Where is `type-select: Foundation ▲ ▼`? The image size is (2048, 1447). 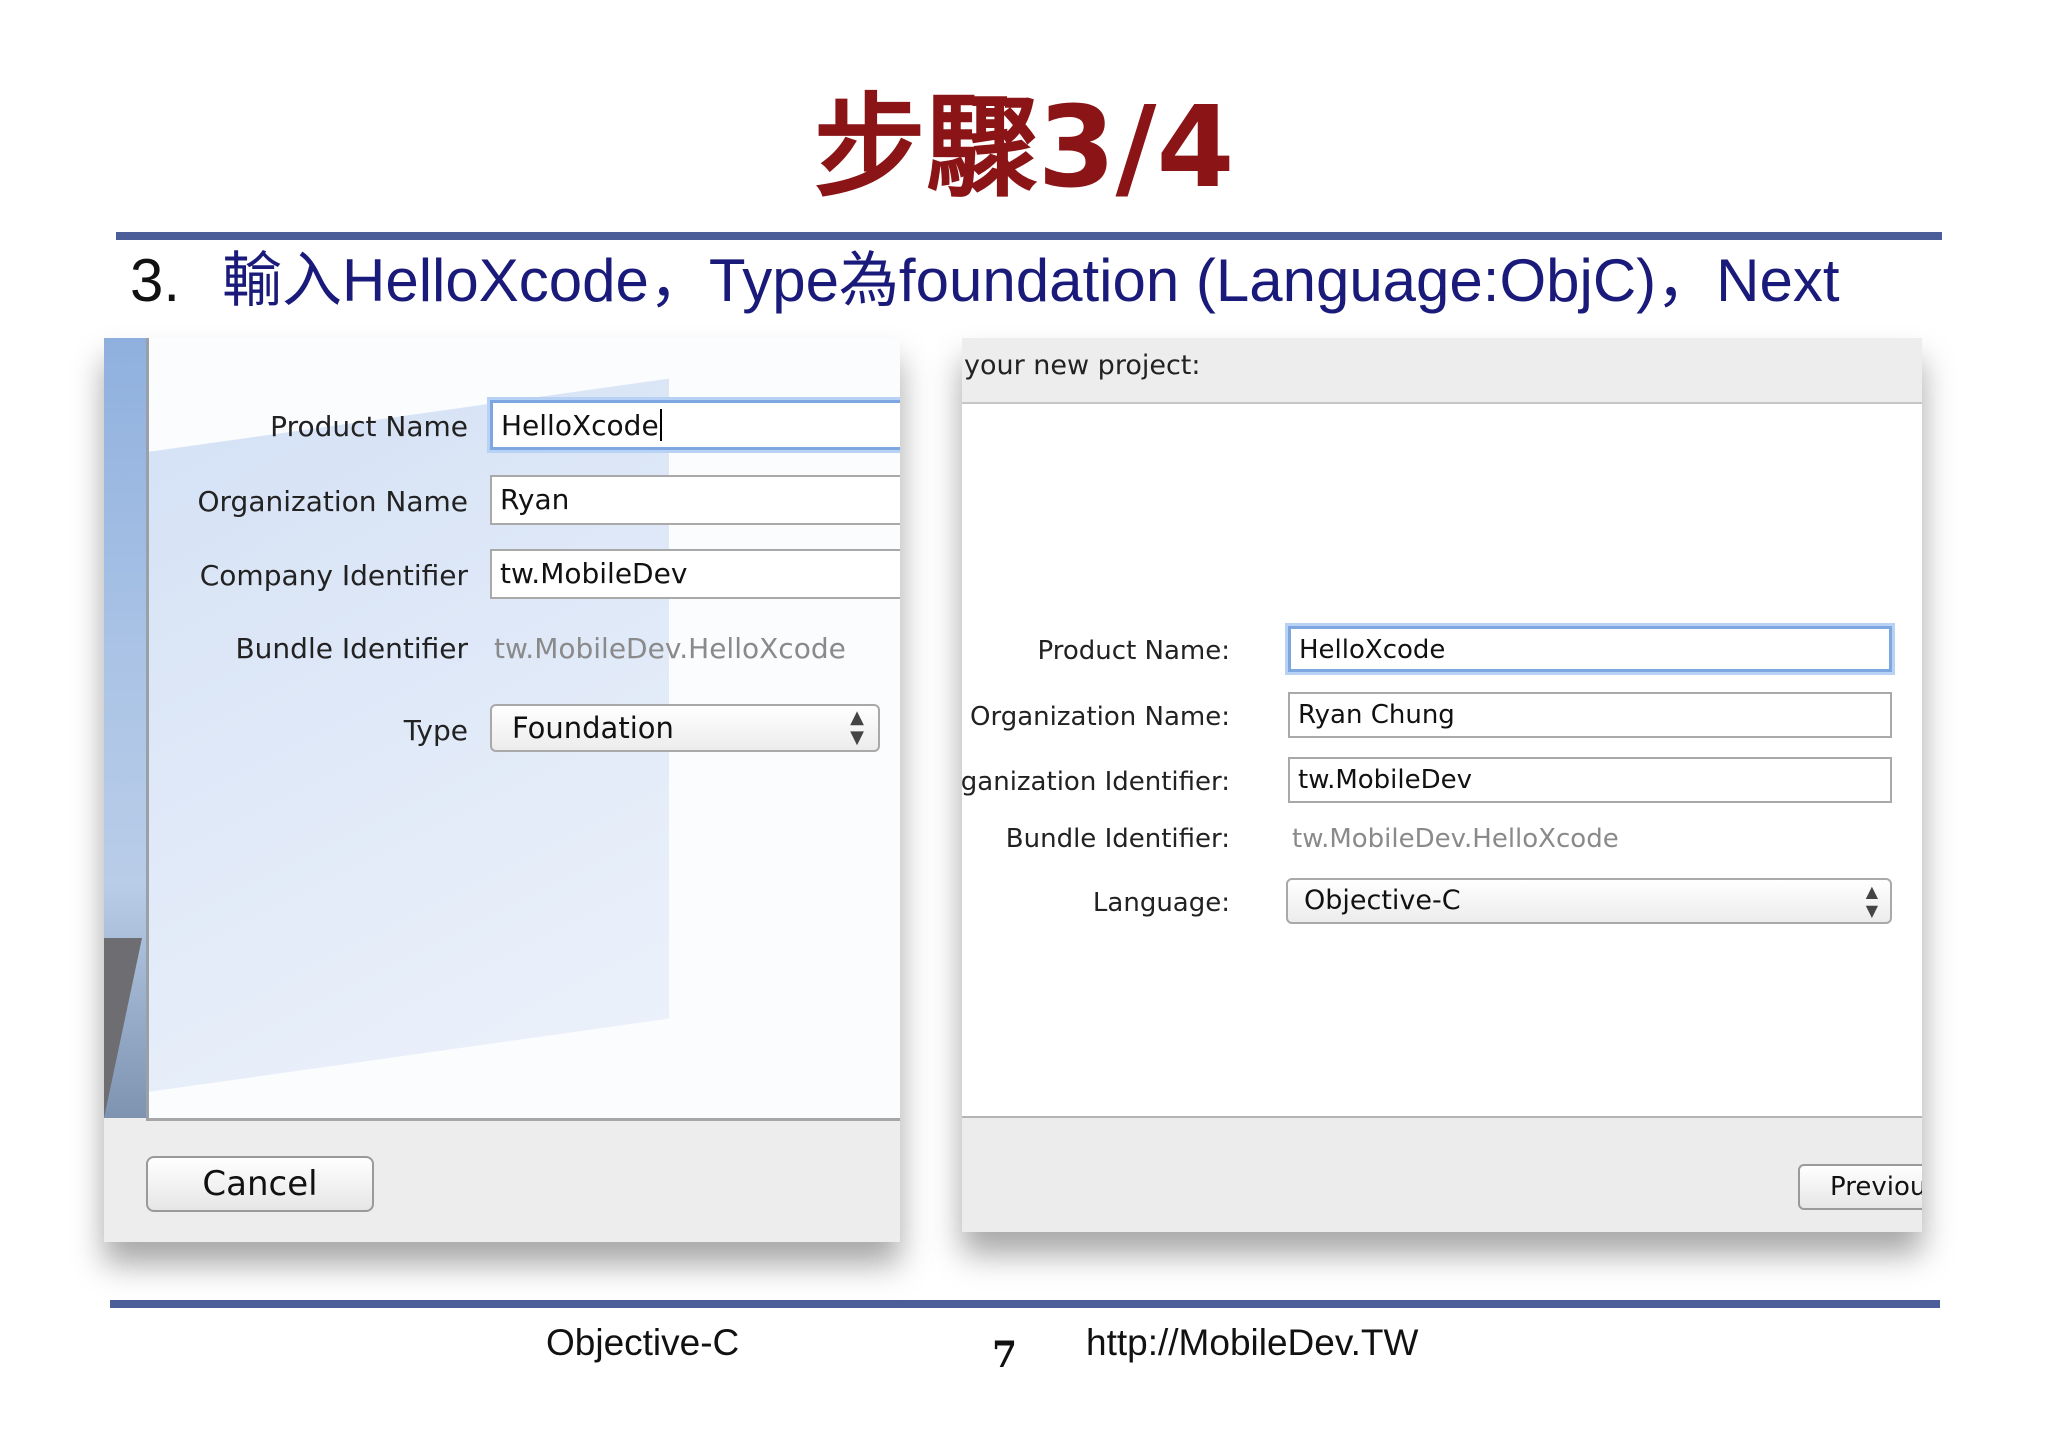
type-select: Foundation ▲ ▼ is located at coordinates (685, 728).